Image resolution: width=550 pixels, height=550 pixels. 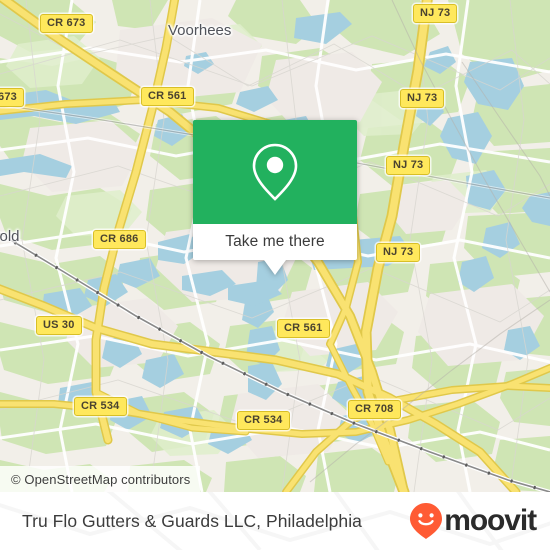 What do you see at coordinates (303, 328) in the screenshot?
I see `shield-cr-561-bottom: CR 561` at bounding box center [303, 328].